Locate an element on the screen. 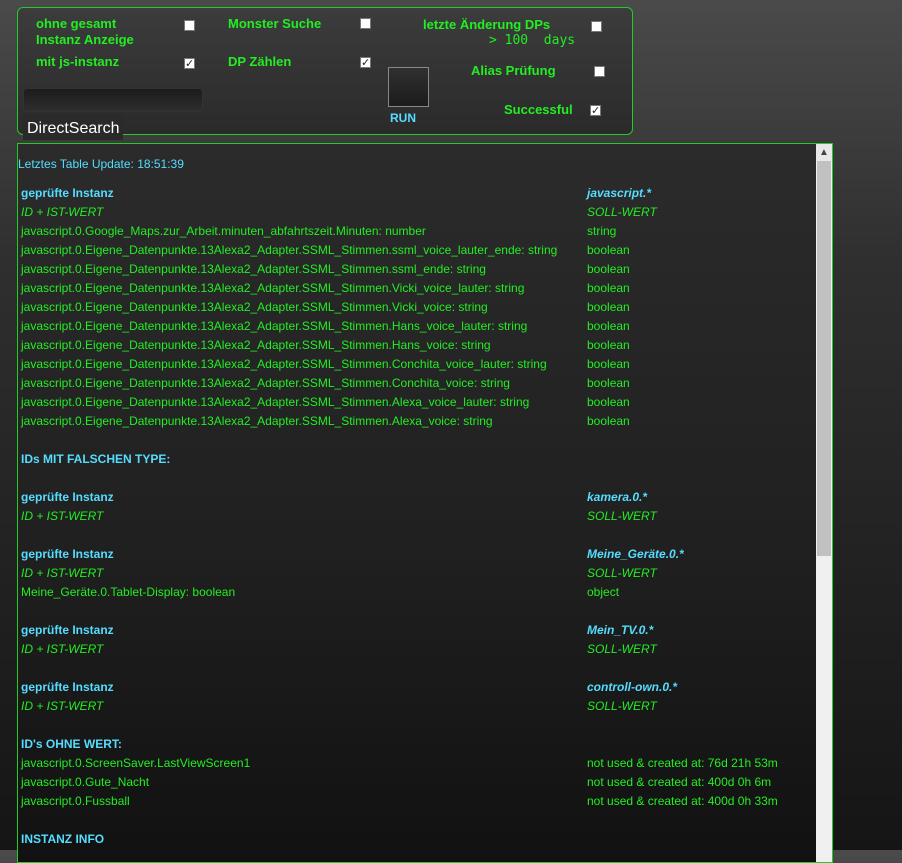 The height and width of the screenshot is (863, 902). row-id-cell: javascript.0.Fussball is located at coordinates (75, 801).